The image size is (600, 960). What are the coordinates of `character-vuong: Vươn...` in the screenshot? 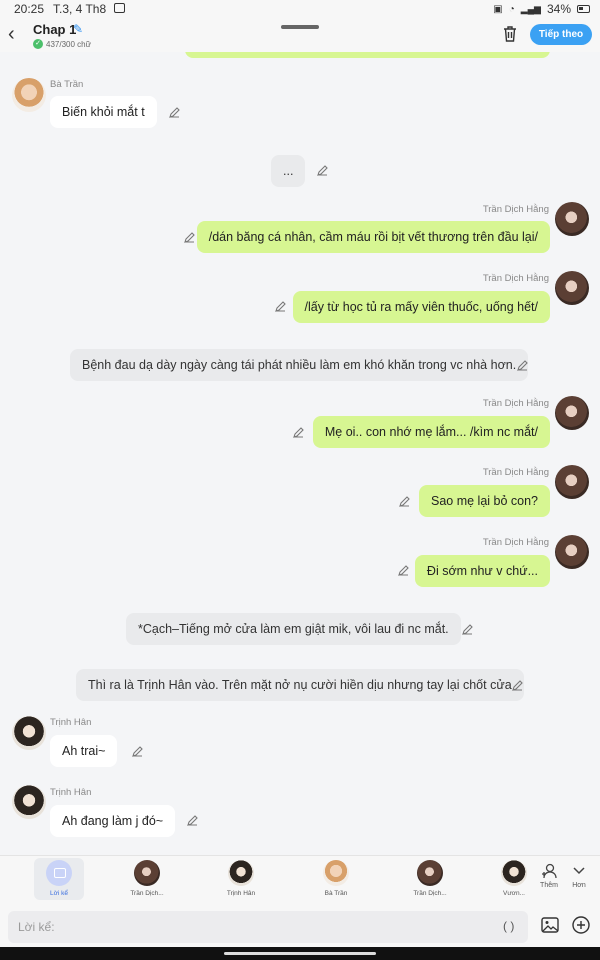 It's located at (514, 878).